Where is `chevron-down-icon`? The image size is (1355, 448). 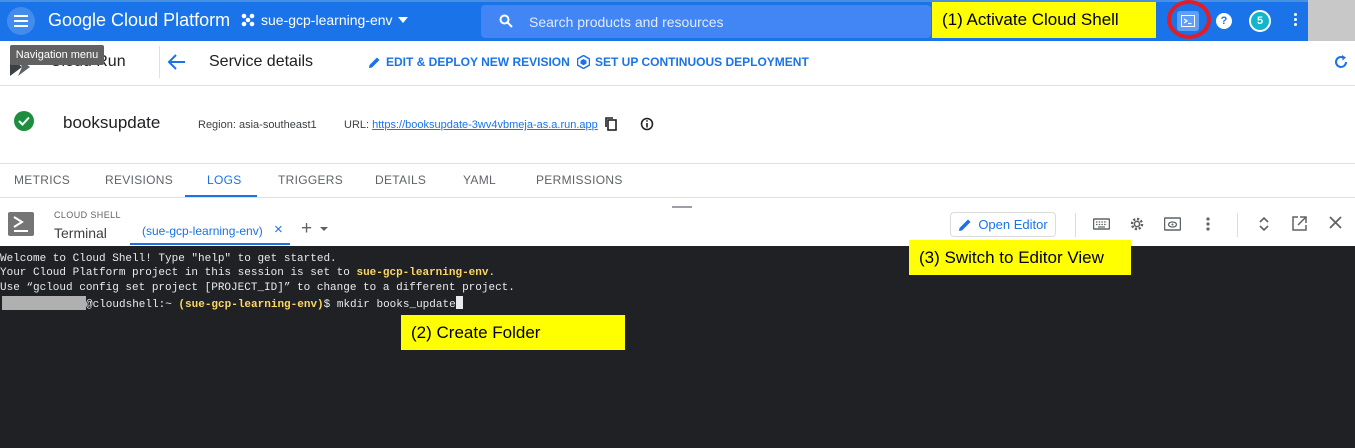 chevron-down-icon is located at coordinates (402, 20).